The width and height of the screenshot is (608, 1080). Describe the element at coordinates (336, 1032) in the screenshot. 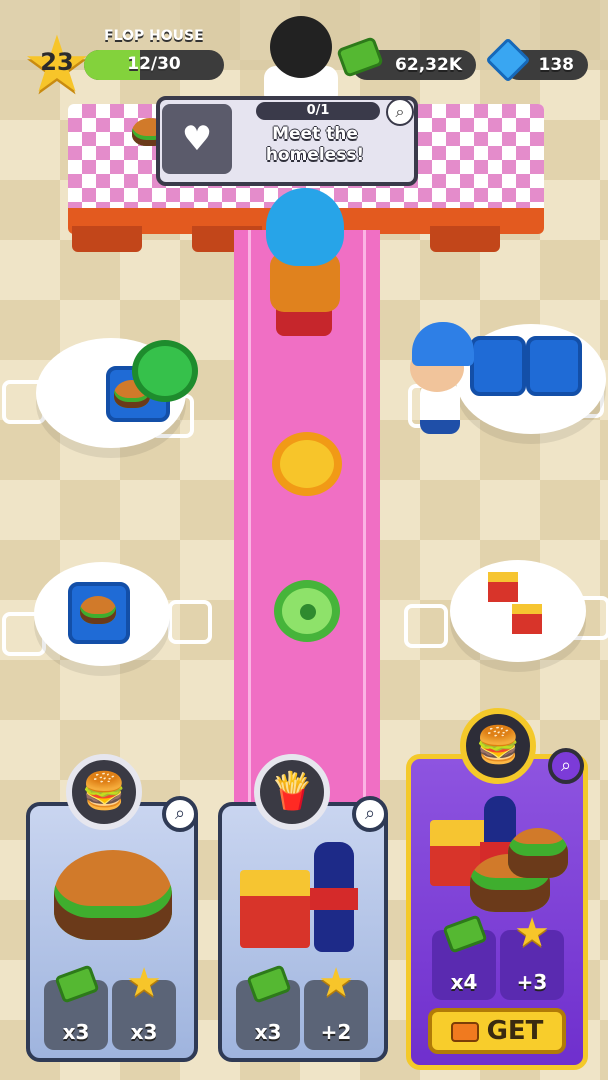

I see `offer-stat-value: +2` at that location.